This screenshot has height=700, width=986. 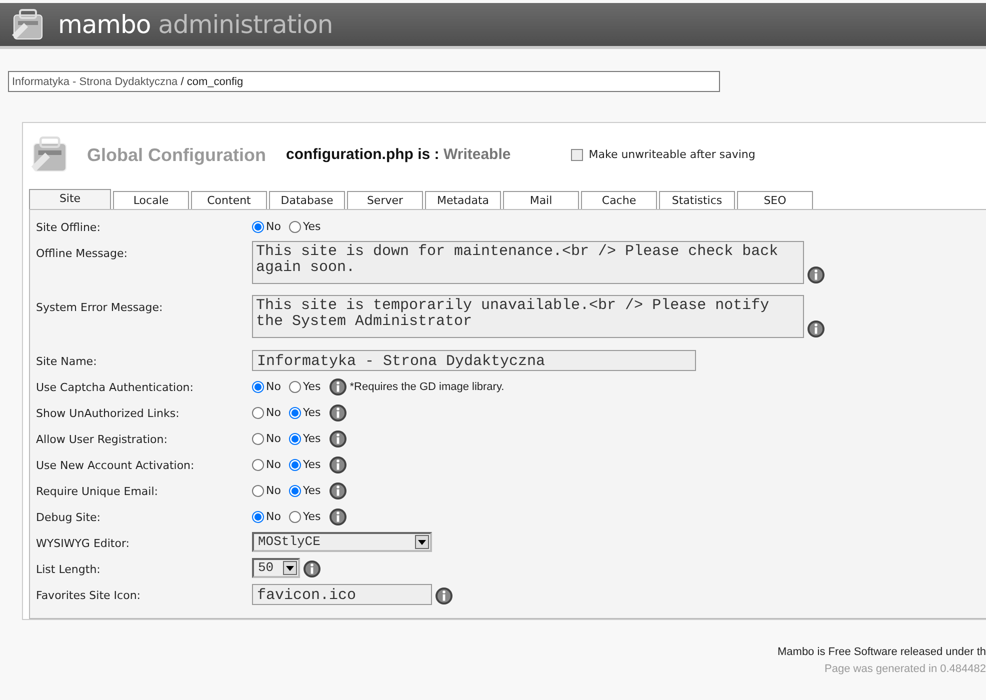 What do you see at coordinates (905, 669) in the screenshot?
I see `generated-text: Page was generated in 0.484482` at bounding box center [905, 669].